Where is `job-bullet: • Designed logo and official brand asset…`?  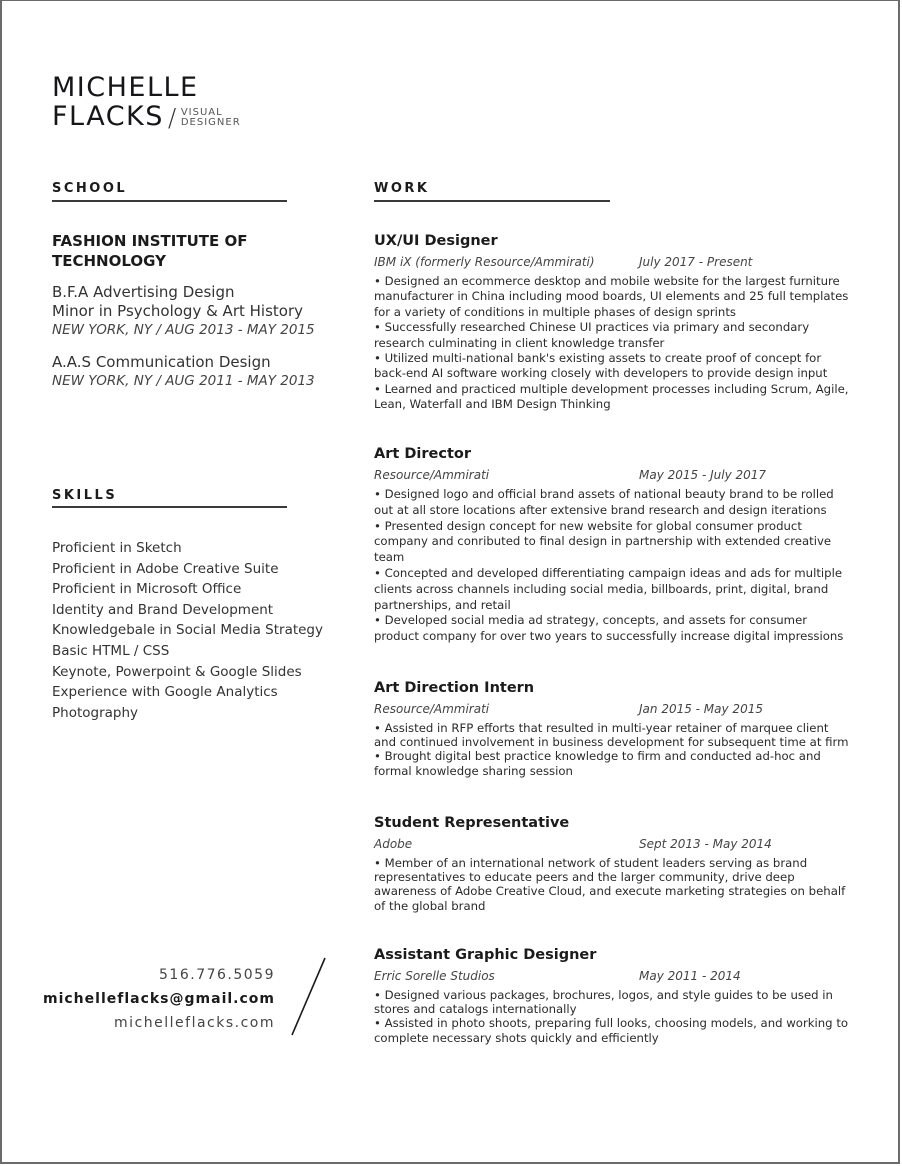 job-bullet: • Designed logo and official brand asset… is located at coordinates (604, 502).